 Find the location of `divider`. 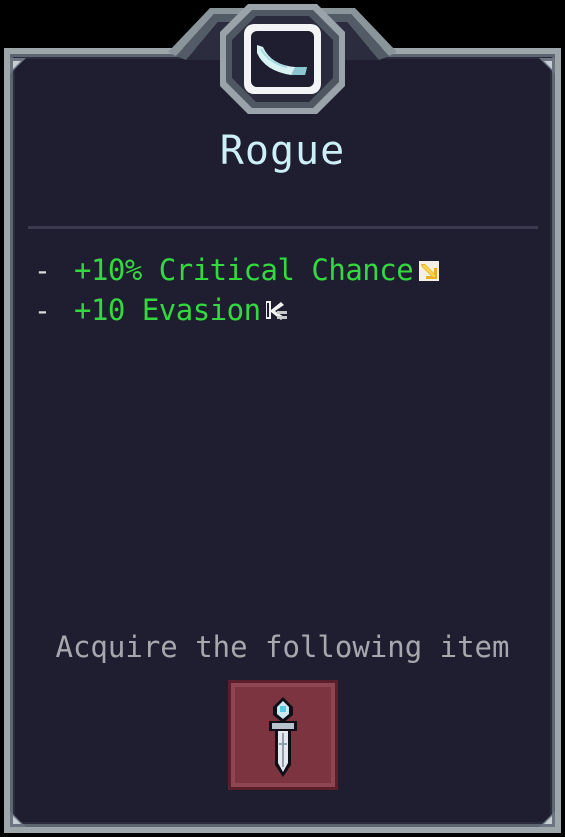

divider is located at coordinates (283, 227).